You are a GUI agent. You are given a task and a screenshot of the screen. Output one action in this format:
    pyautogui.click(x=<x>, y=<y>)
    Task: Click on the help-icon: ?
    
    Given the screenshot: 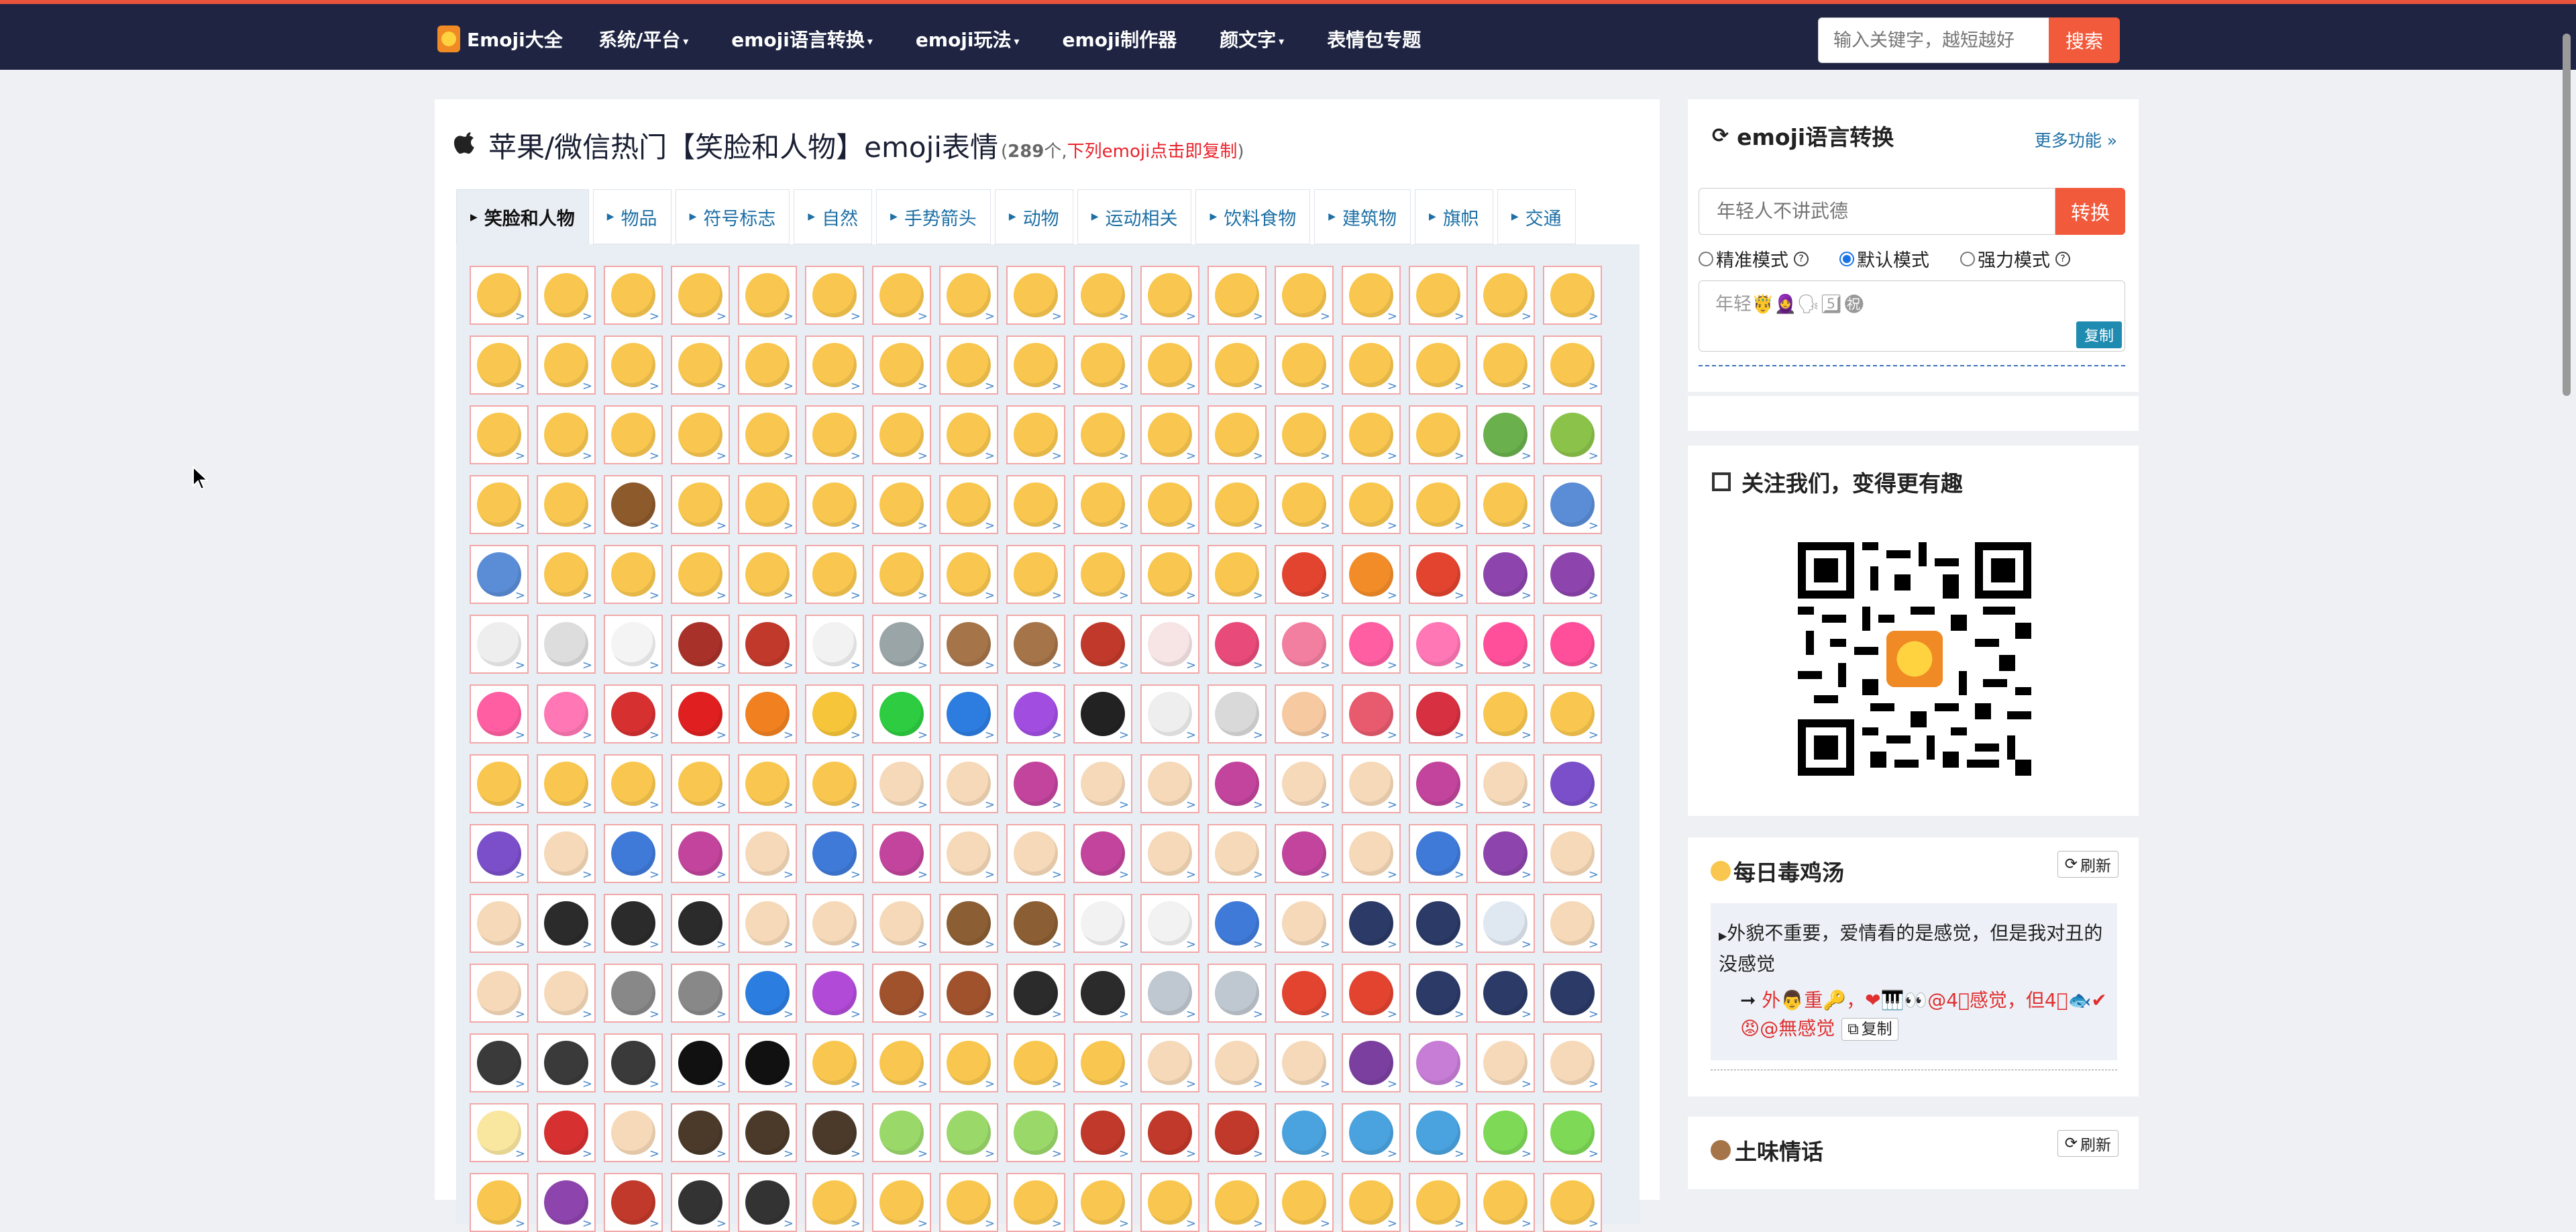 What is the action you would take?
    pyautogui.click(x=1801, y=258)
    